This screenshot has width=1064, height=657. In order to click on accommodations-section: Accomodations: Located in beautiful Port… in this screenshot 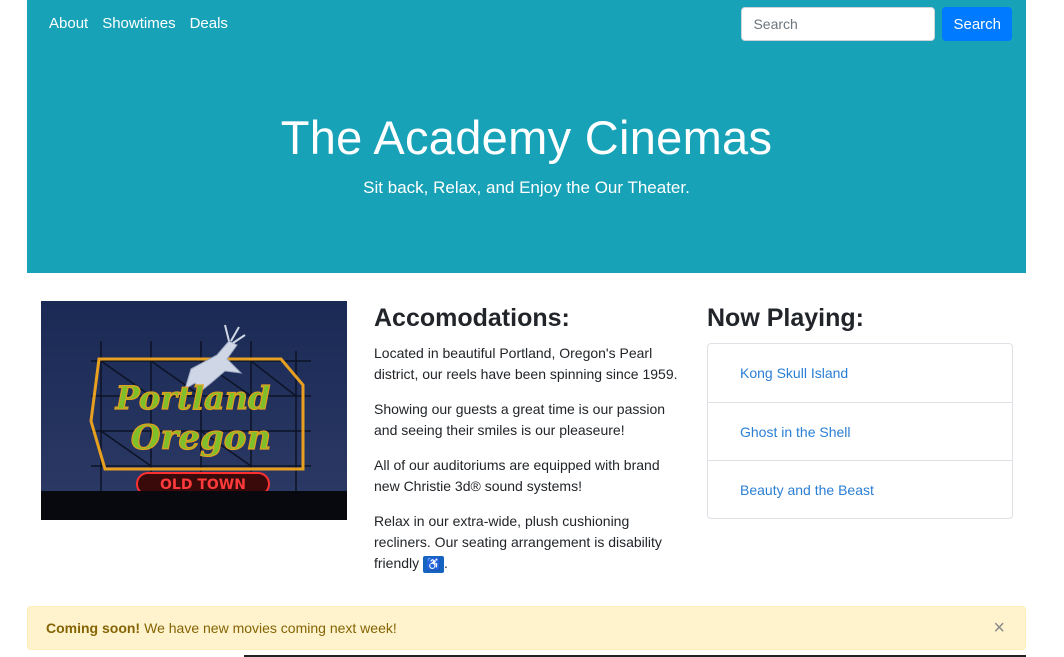, I will do `click(527, 445)`.